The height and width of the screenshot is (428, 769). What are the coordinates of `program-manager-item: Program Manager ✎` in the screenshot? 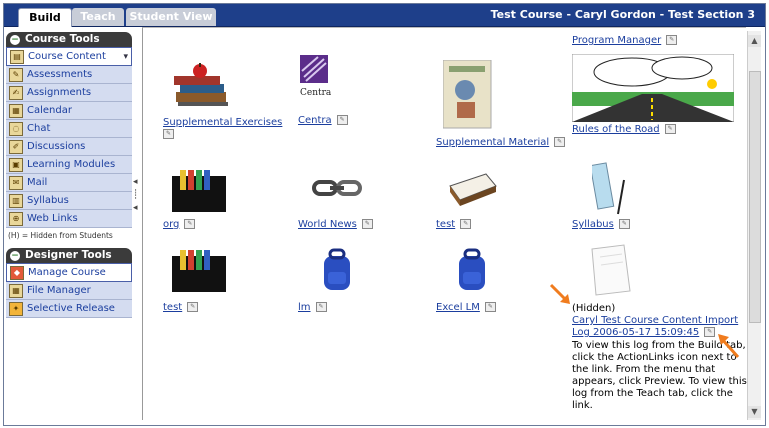 It's located at (625, 41).